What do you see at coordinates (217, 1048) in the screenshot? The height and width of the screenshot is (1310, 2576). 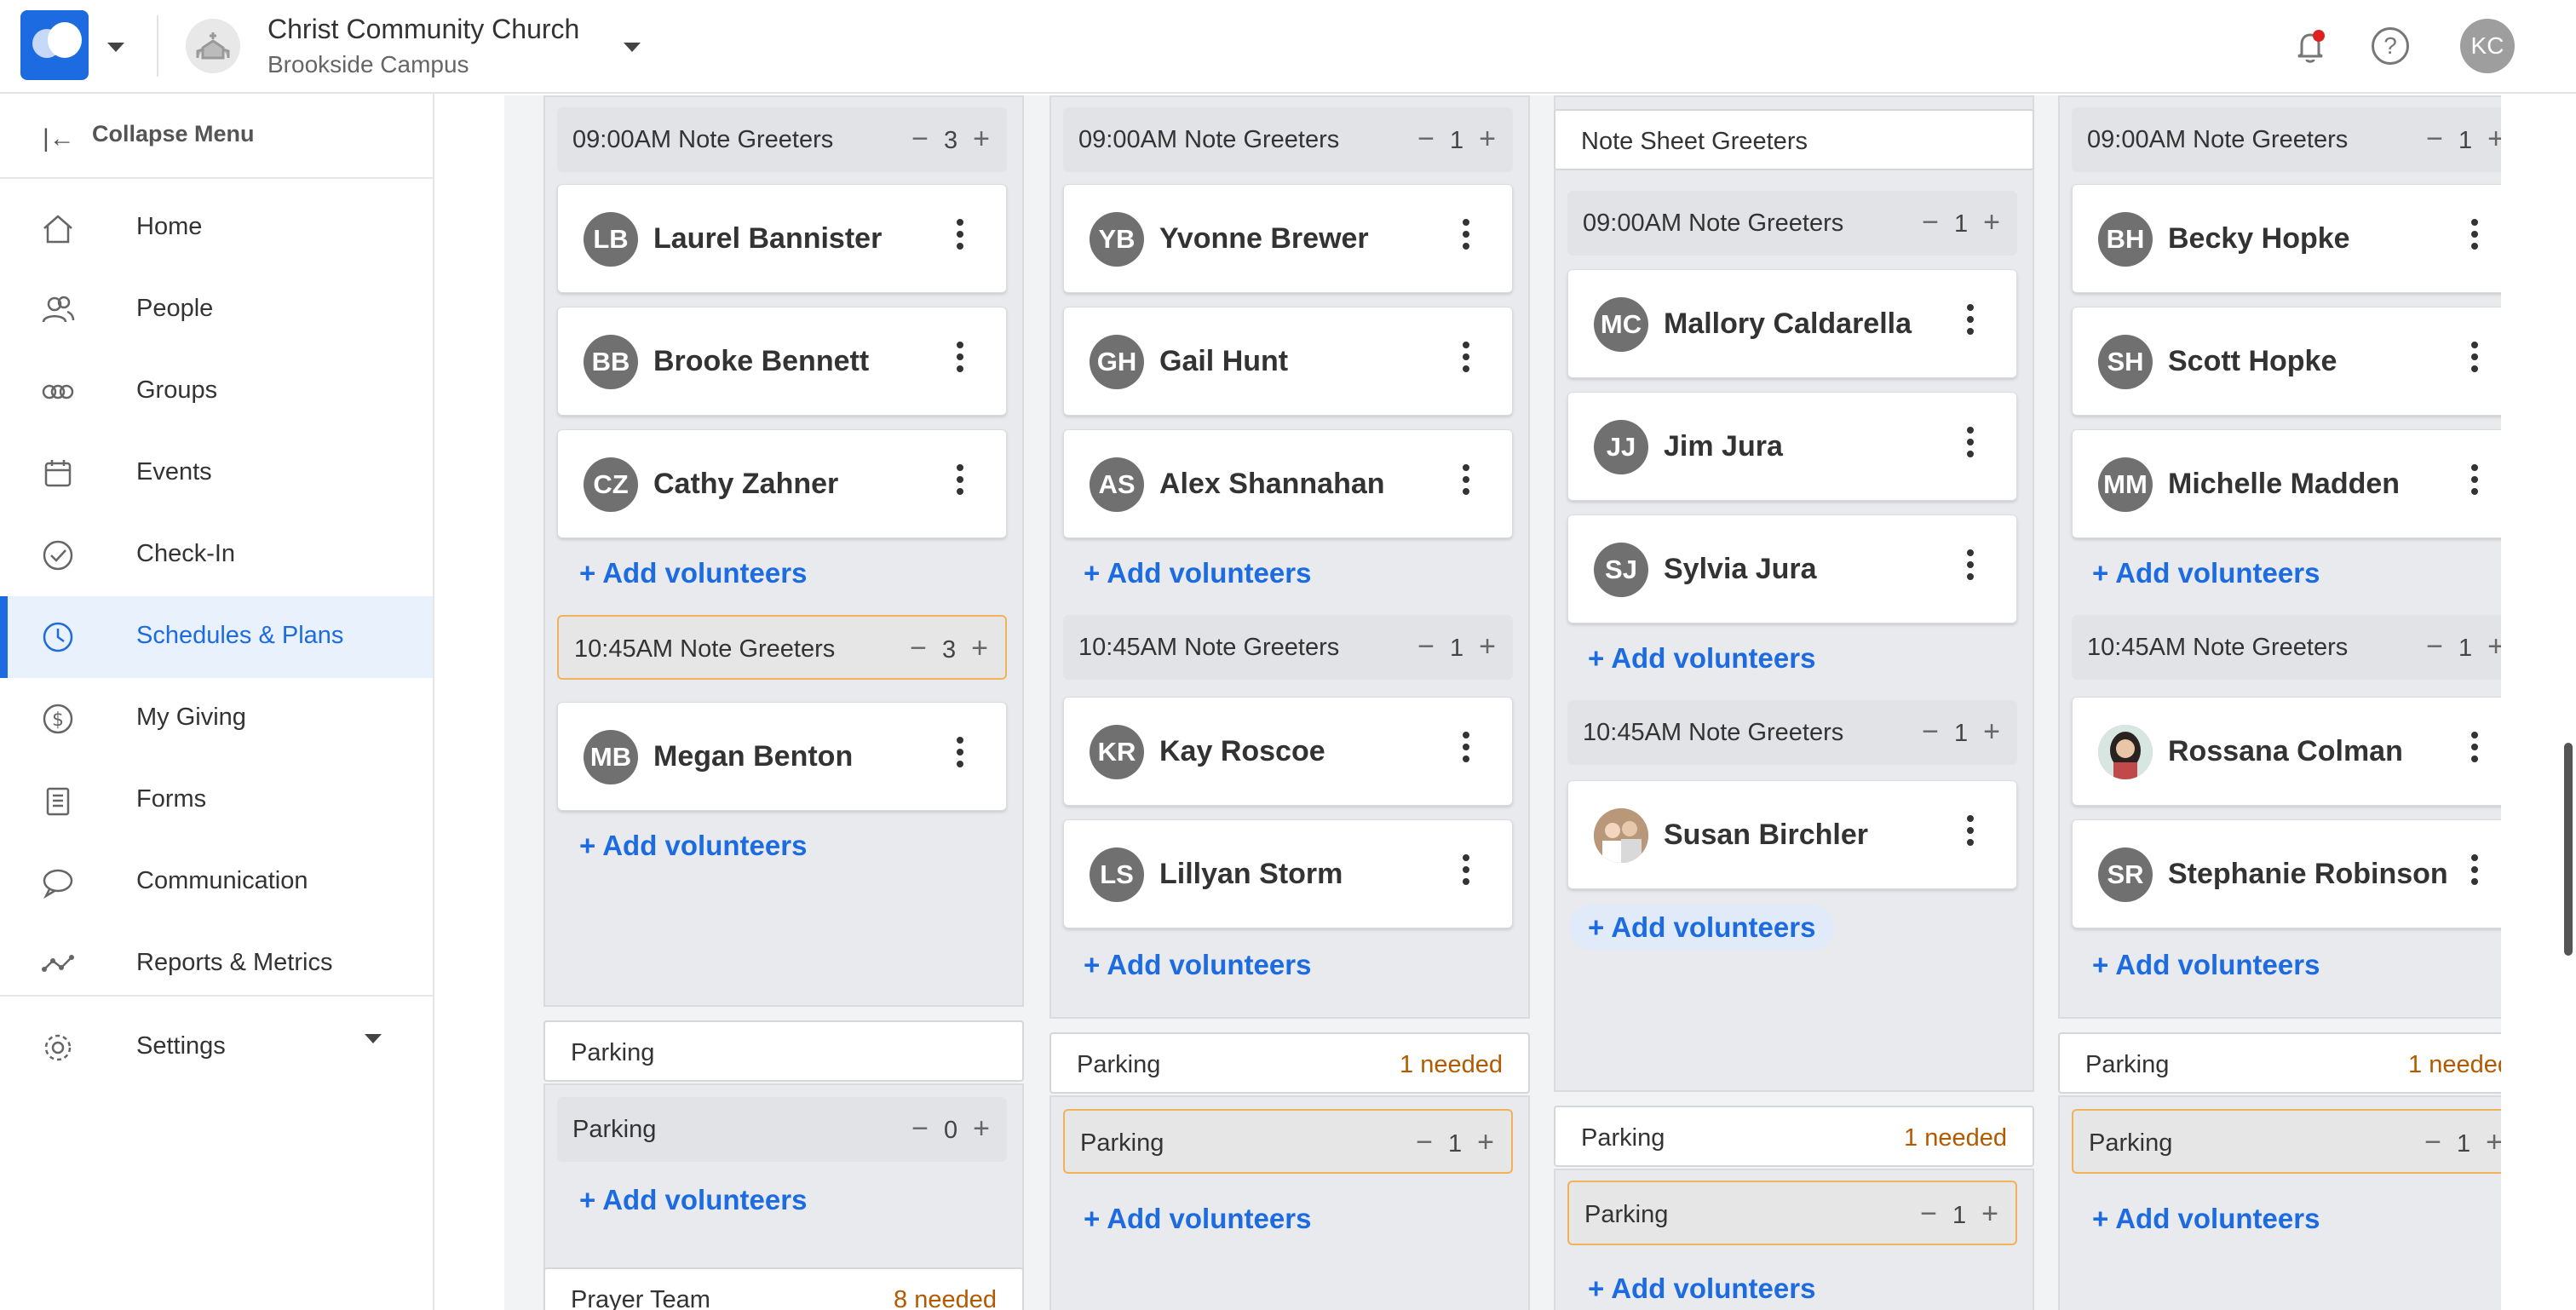 I see `sidebar-item-settings: Settings` at bounding box center [217, 1048].